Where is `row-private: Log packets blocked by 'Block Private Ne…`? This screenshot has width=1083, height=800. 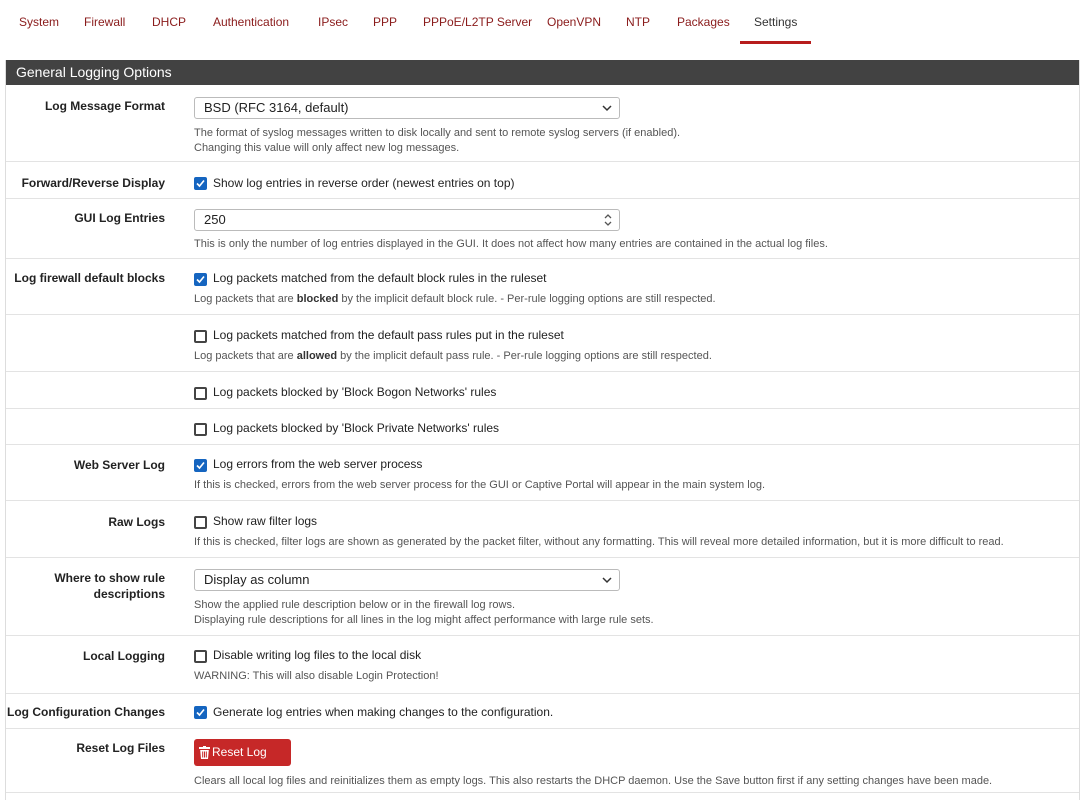 row-private: Log packets blocked by 'Block Private Ne… is located at coordinates (542, 426).